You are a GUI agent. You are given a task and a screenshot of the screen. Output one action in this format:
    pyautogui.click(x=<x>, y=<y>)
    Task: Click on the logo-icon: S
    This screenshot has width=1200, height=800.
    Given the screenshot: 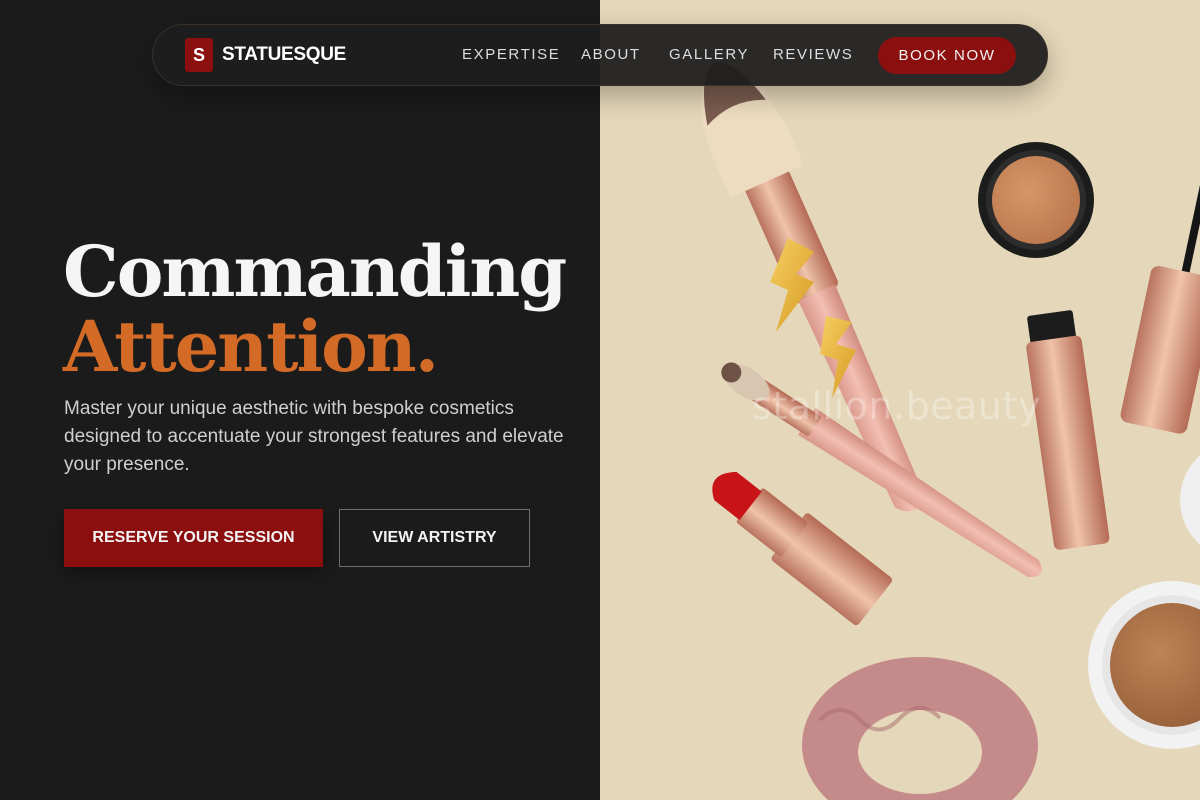 What is the action you would take?
    pyautogui.click(x=199, y=55)
    